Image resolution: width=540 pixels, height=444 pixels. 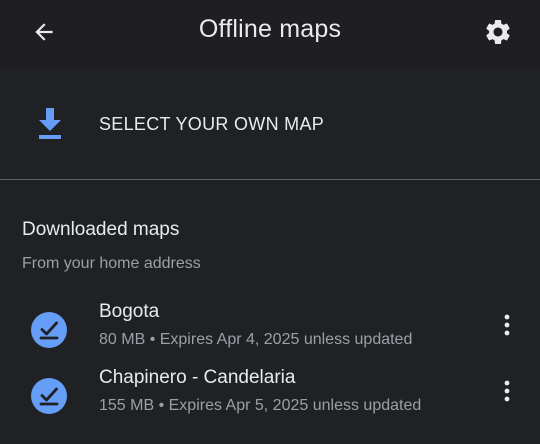 What do you see at coordinates (270, 179) in the screenshot?
I see `divider` at bounding box center [270, 179].